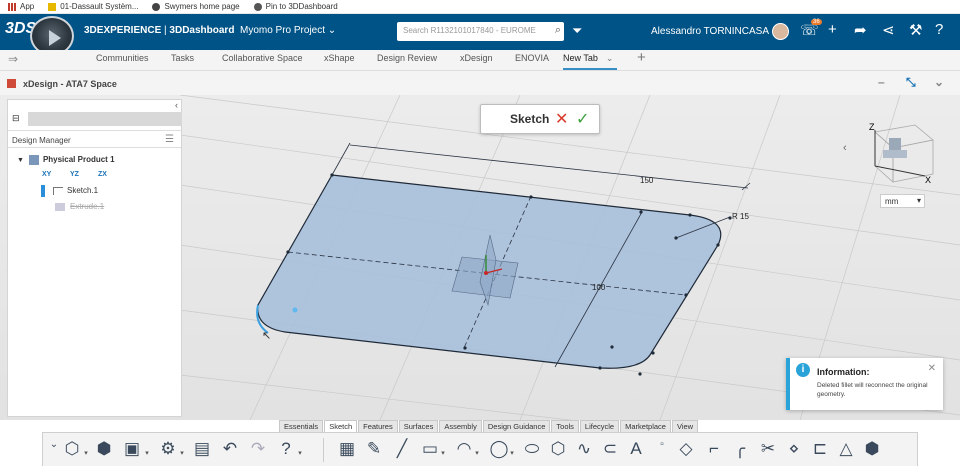 Image resolution: width=960 pixels, height=470 pixels. I want to click on tab-new-tab: New Tab ⌄, so click(590, 60).